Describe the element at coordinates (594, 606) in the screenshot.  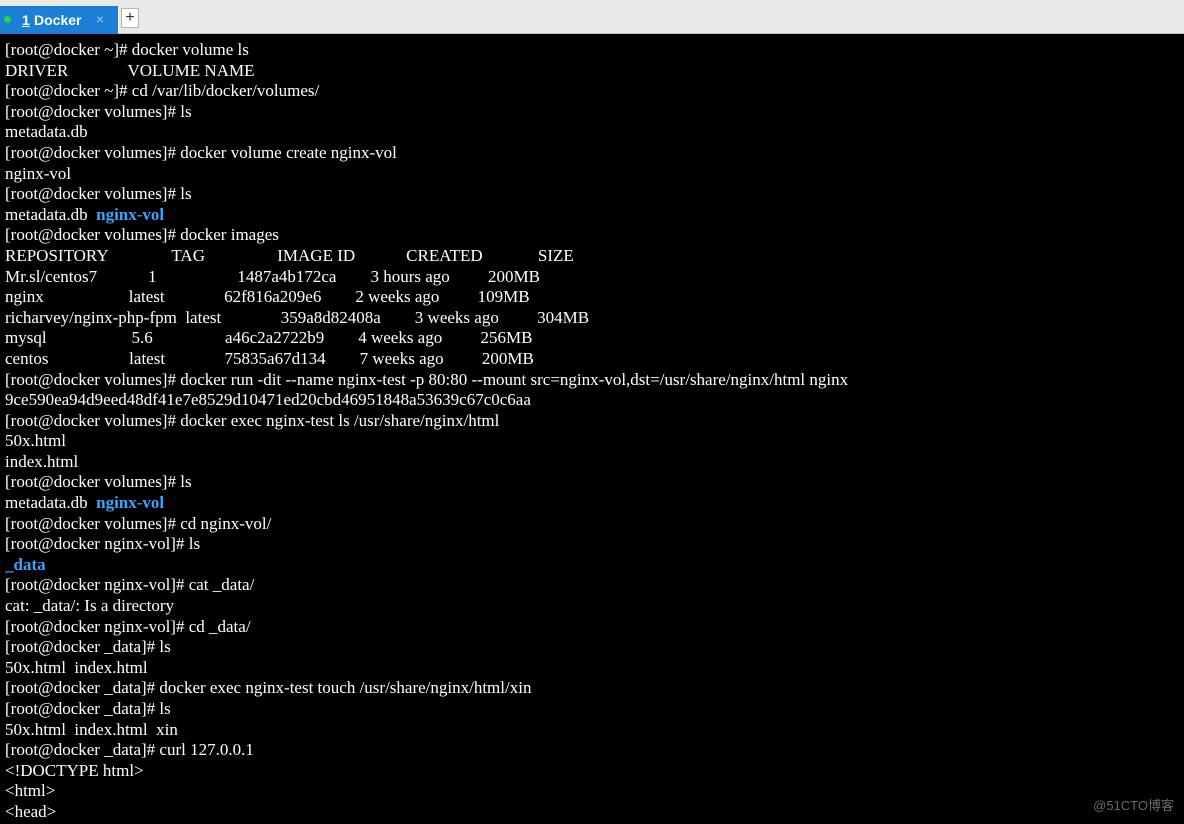
I see `terminal-line: cat: _data/: Is a directory` at that location.